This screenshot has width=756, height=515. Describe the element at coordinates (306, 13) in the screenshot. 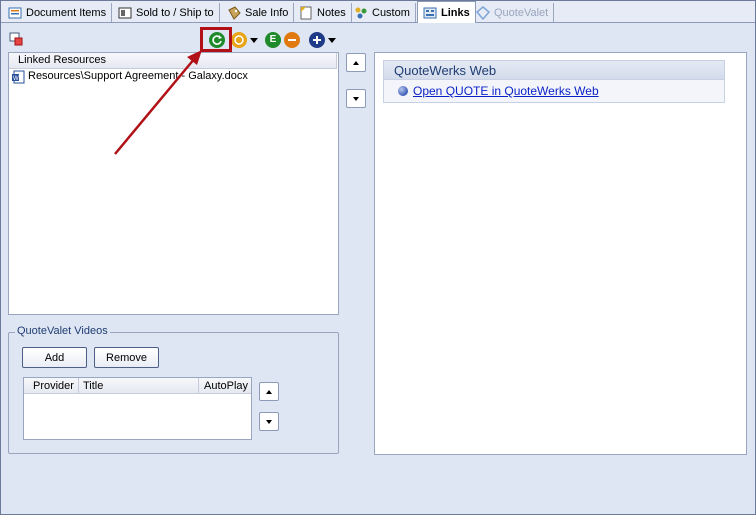

I see `notes-icon` at that location.